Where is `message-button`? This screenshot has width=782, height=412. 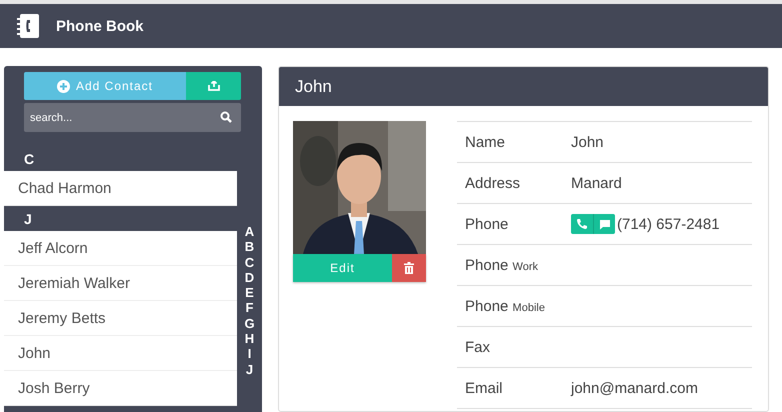
message-button is located at coordinates (604, 224).